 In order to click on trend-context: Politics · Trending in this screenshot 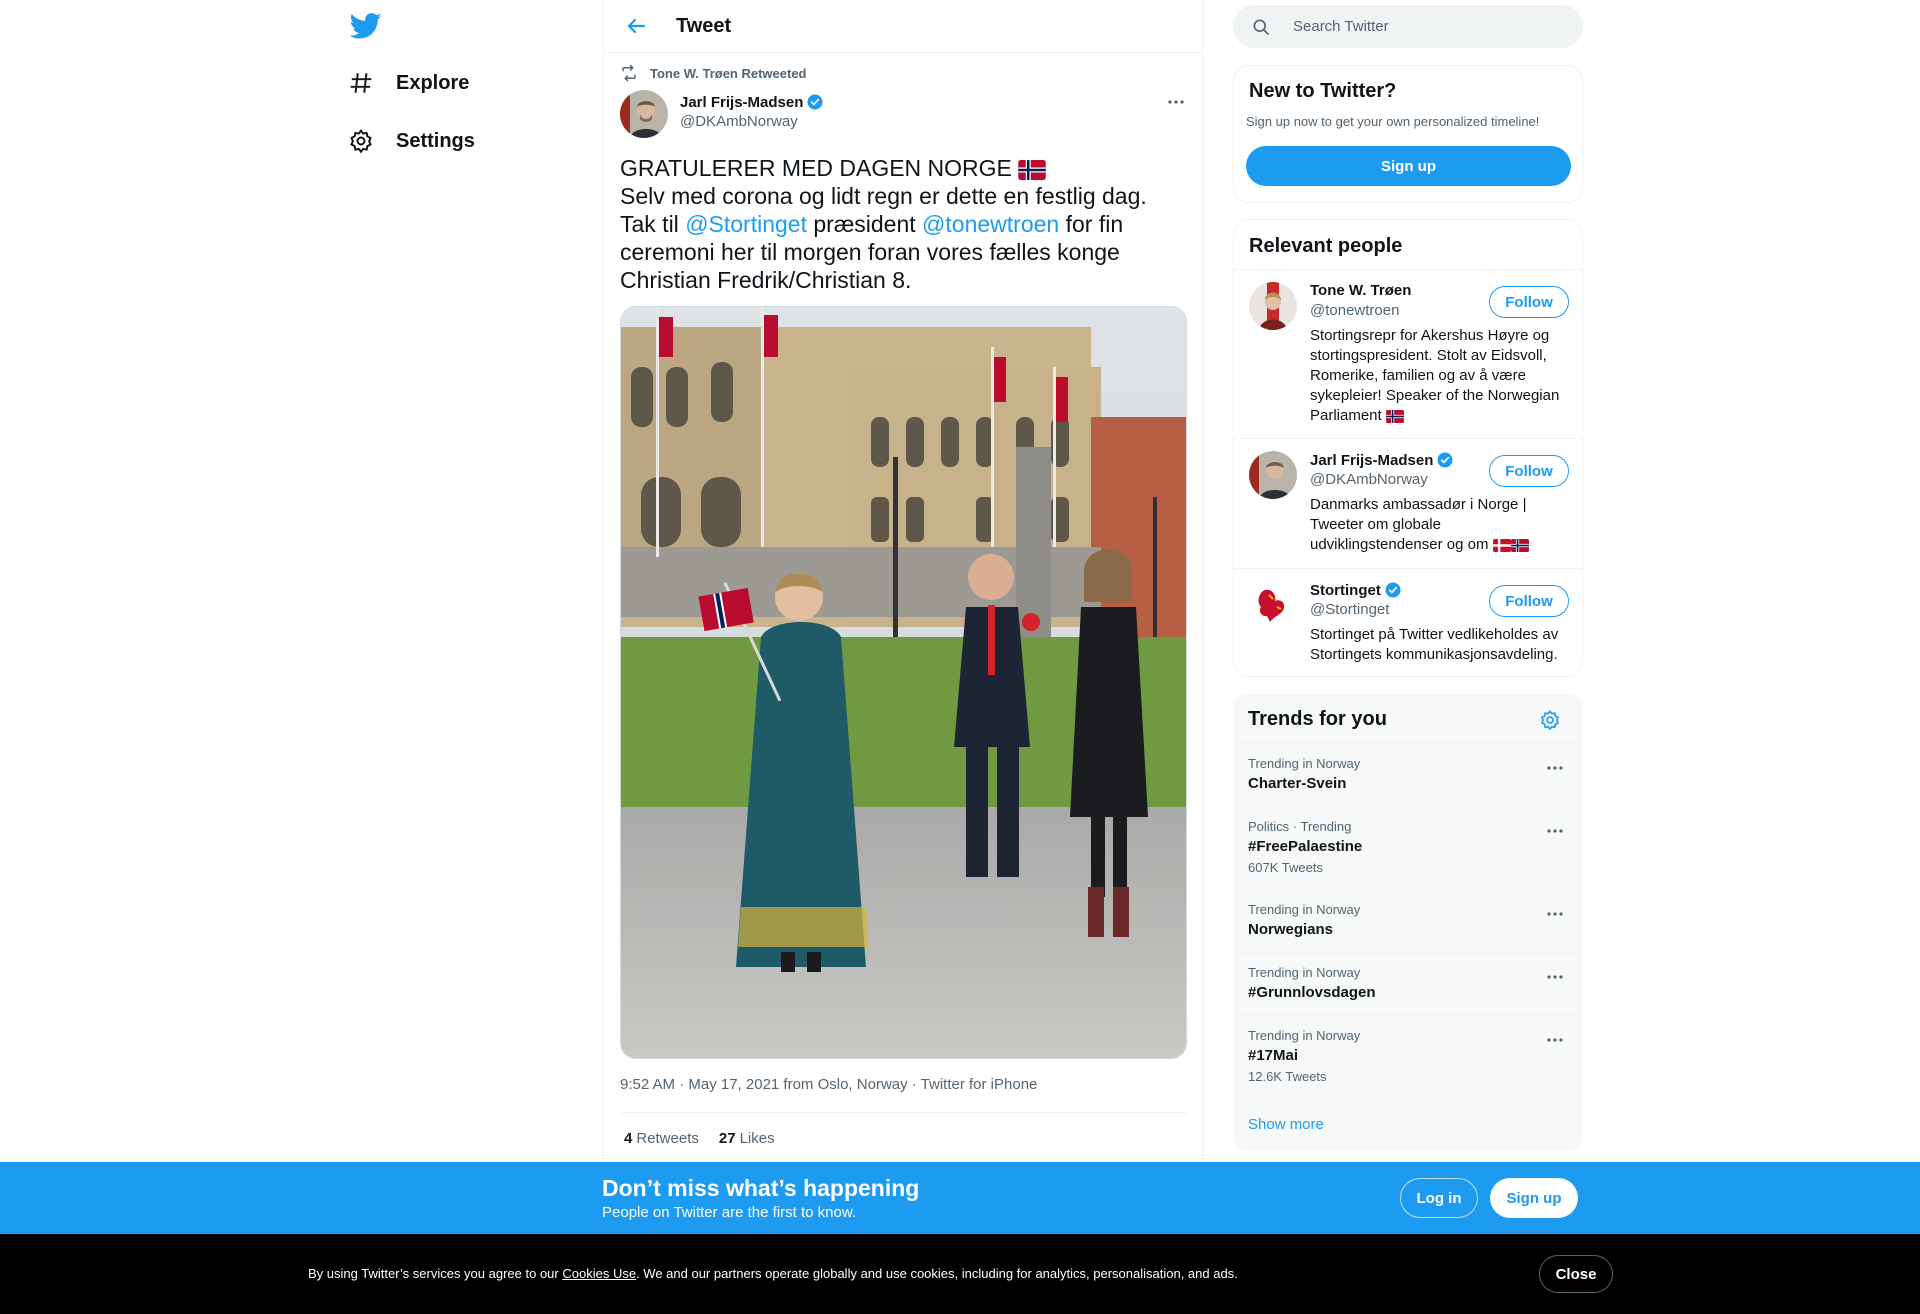, I will do `click(1300, 826)`.